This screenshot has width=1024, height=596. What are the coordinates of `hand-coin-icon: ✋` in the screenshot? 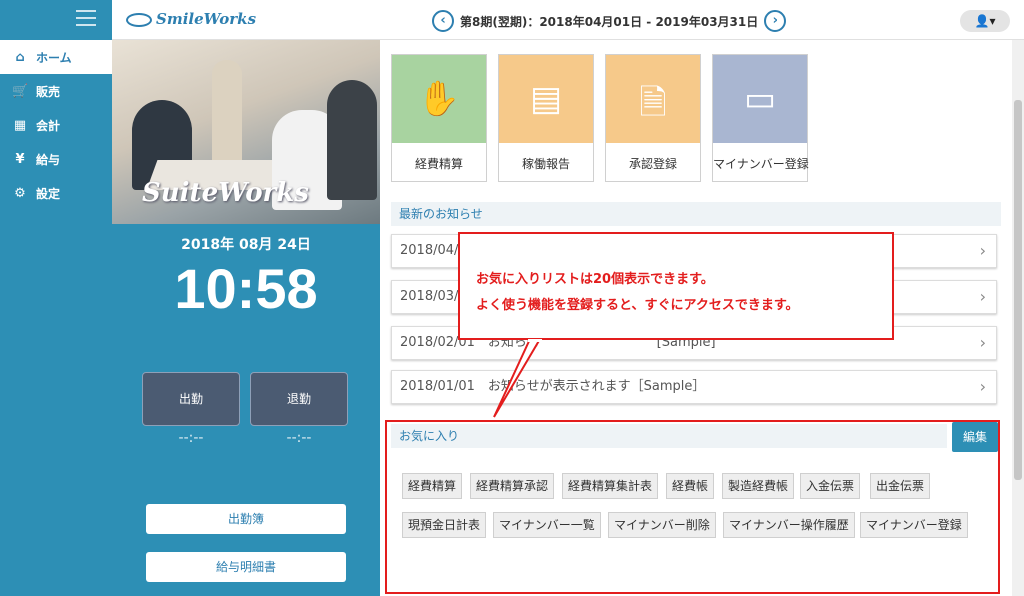 It's located at (439, 99).